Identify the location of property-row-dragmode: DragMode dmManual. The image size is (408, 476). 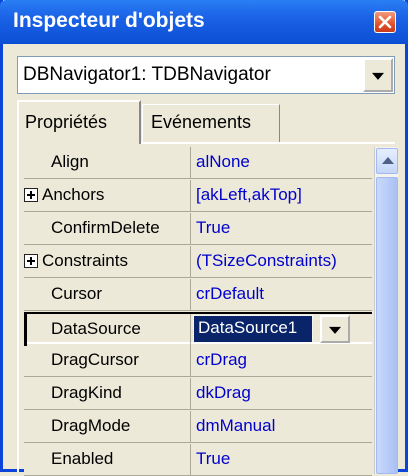
(198, 427).